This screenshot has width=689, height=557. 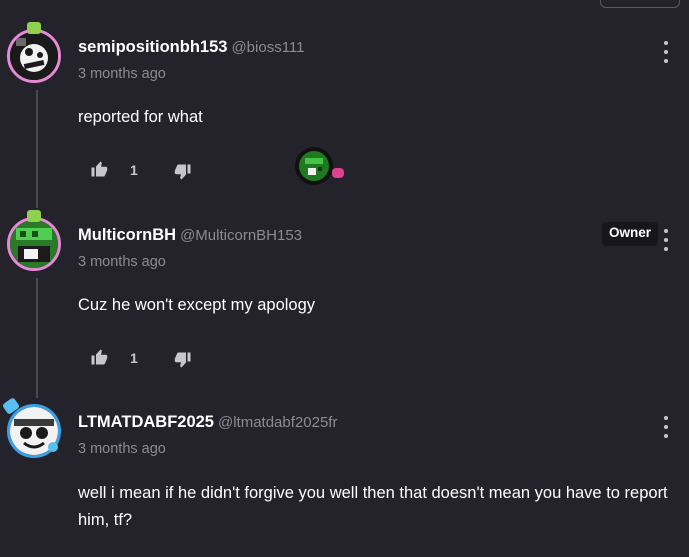 I want to click on comment-text: Cuz he won't except my apology, so click(x=197, y=305).